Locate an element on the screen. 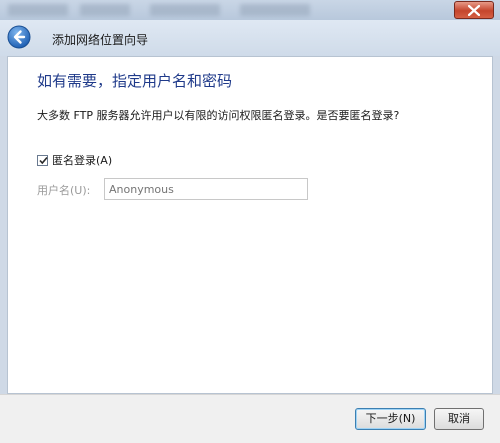  back-button is located at coordinates (19, 37).